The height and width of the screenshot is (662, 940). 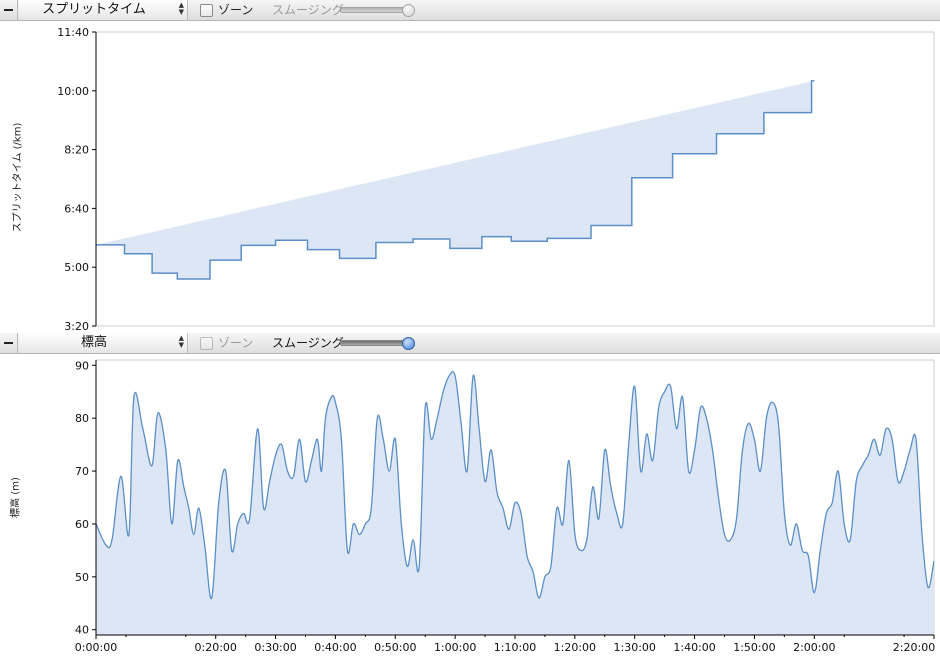 I want to click on x-tick-label: 2:00:00, so click(x=814, y=647).